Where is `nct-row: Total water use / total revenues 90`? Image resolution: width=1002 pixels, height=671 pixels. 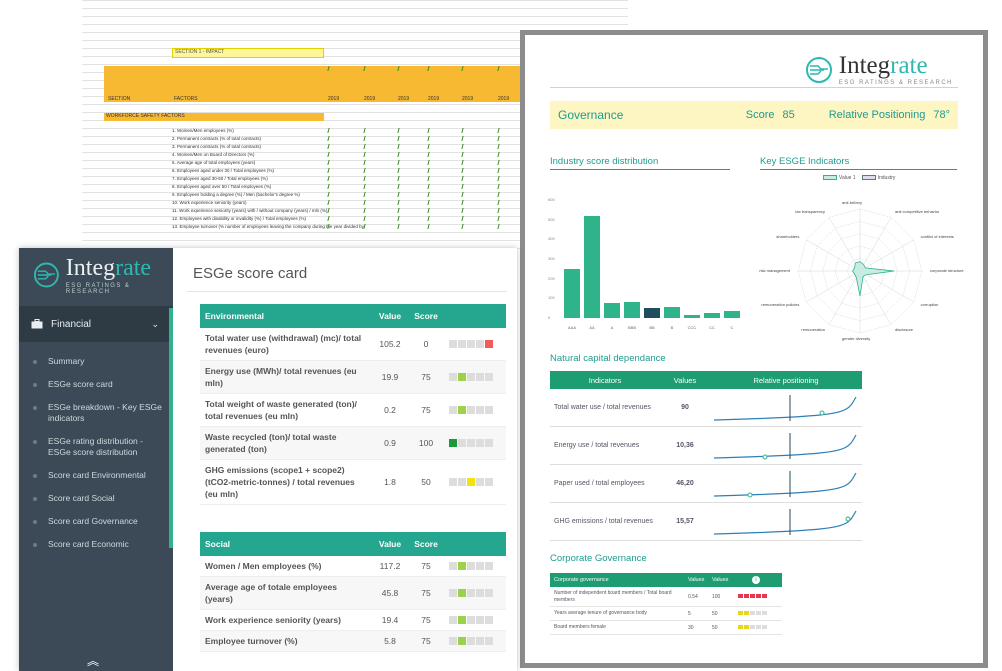 nct-row: Total water use / total revenues 90 is located at coordinates (706, 408).